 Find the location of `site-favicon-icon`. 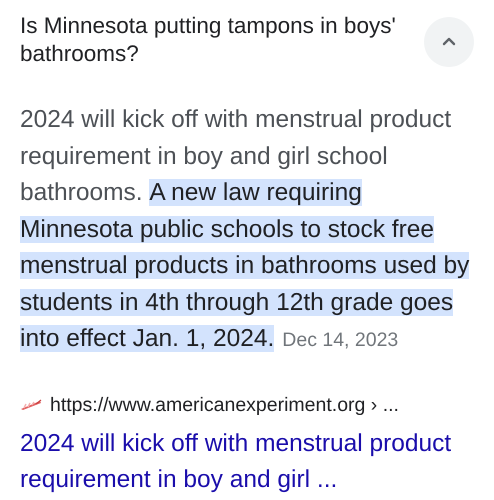

site-favicon-icon is located at coordinates (31, 405).